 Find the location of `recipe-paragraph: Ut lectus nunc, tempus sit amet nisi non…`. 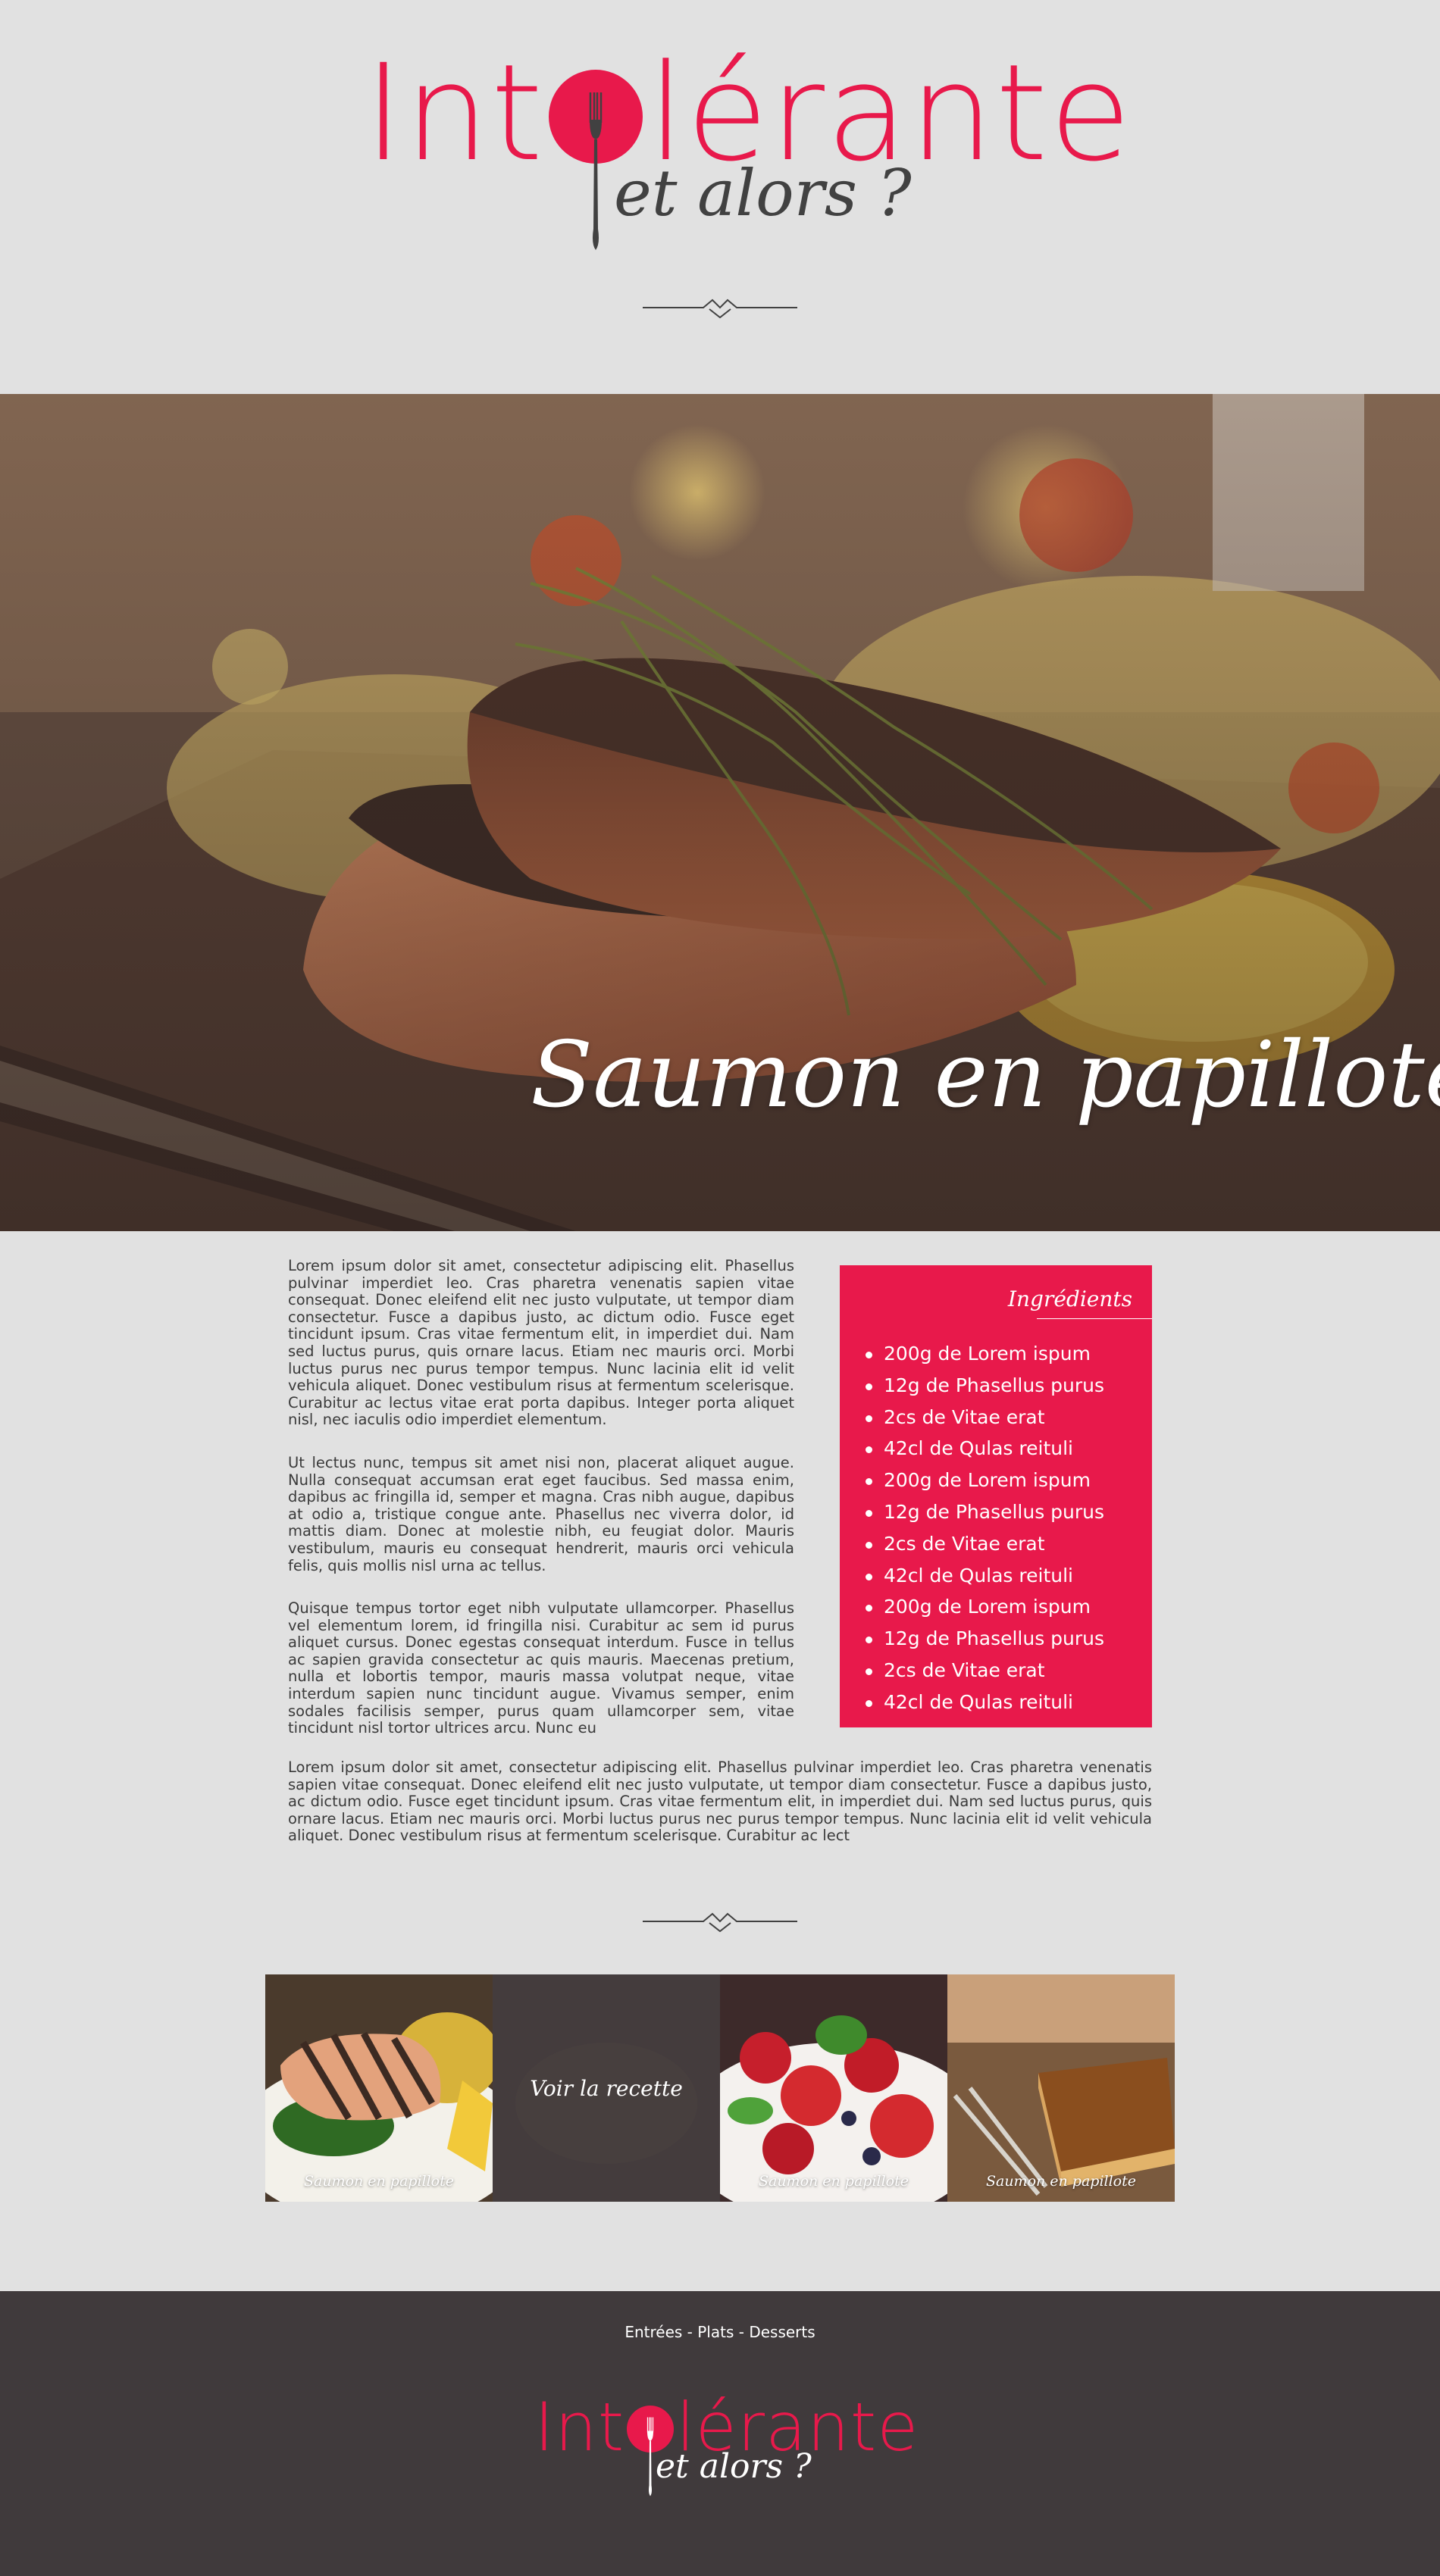

recipe-paragraph: Ut lectus nunc, tempus sit amet nisi non… is located at coordinates (541, 1514).